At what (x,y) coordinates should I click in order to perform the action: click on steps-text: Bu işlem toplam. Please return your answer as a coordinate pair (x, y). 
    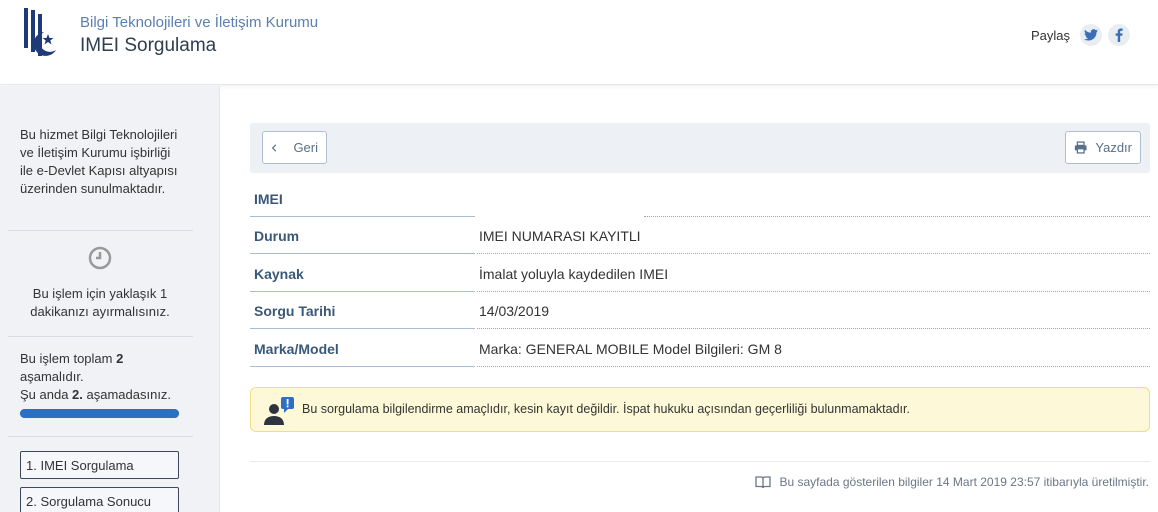
    Looking at the image, I should click on (68, 358).